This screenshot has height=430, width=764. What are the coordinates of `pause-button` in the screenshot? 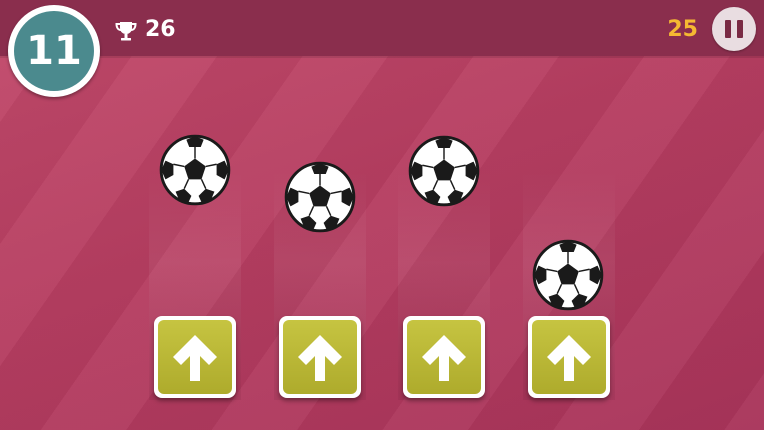 It's located at (734, 29).